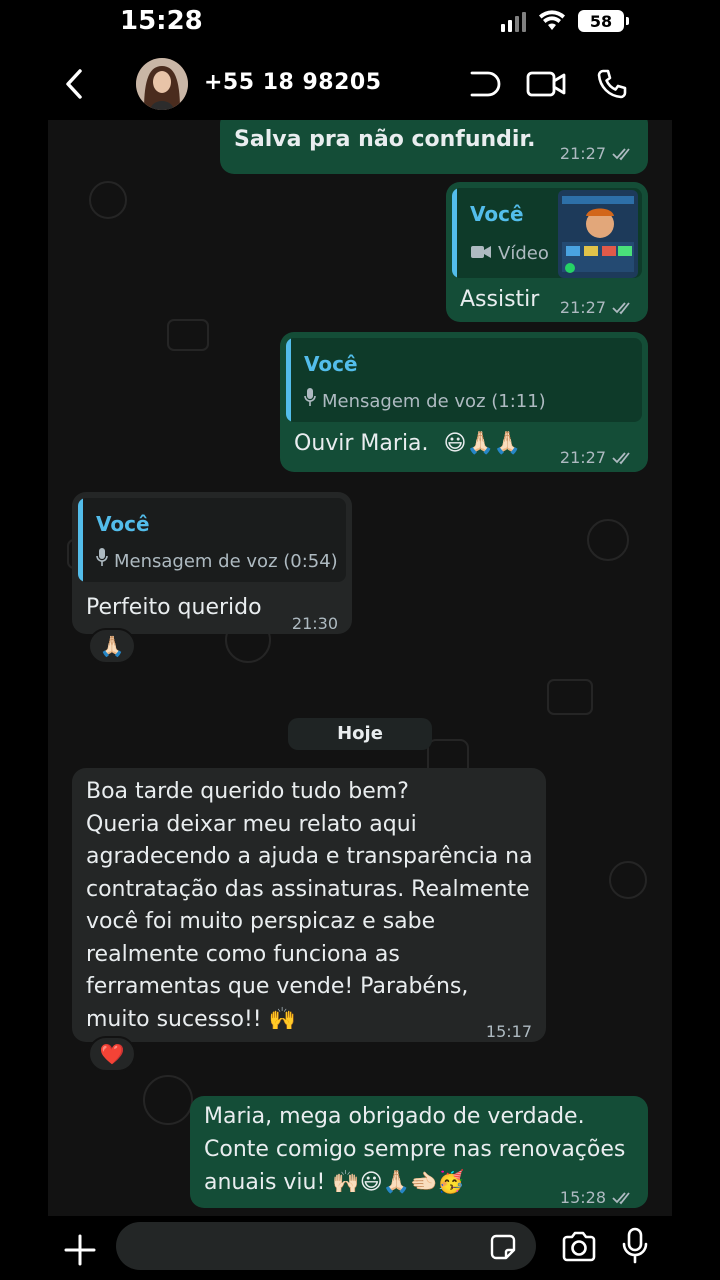 The image size is (720, 1280). Describe the element at coordinates (112, 1054) in the screenshot. I see `message-reaction: ❤️` at that location.